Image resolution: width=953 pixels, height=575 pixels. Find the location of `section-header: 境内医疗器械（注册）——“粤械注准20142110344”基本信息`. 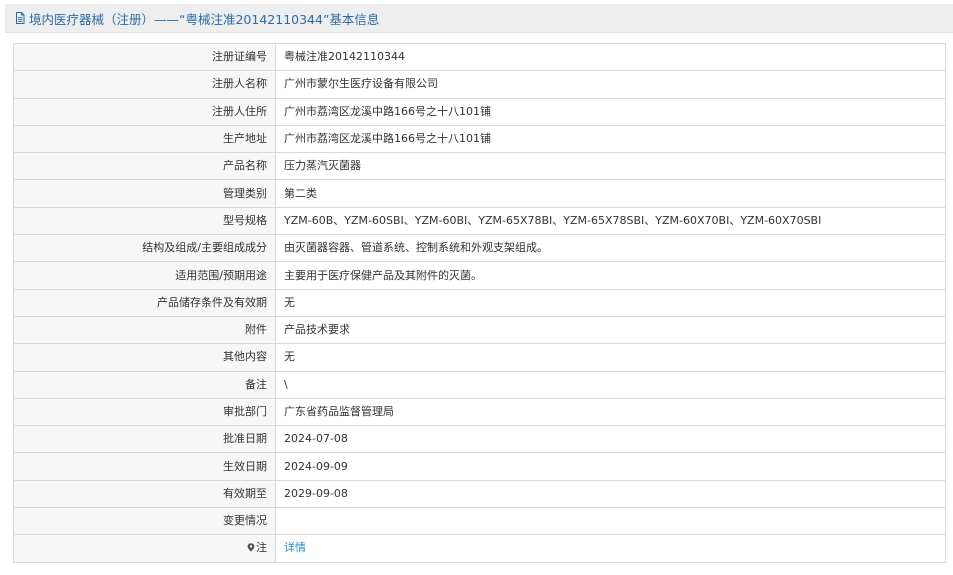

section-header: 境内医疗器械（注册）——“粤械注准20142110344”基本信息 is located at coordinates (479, 18).